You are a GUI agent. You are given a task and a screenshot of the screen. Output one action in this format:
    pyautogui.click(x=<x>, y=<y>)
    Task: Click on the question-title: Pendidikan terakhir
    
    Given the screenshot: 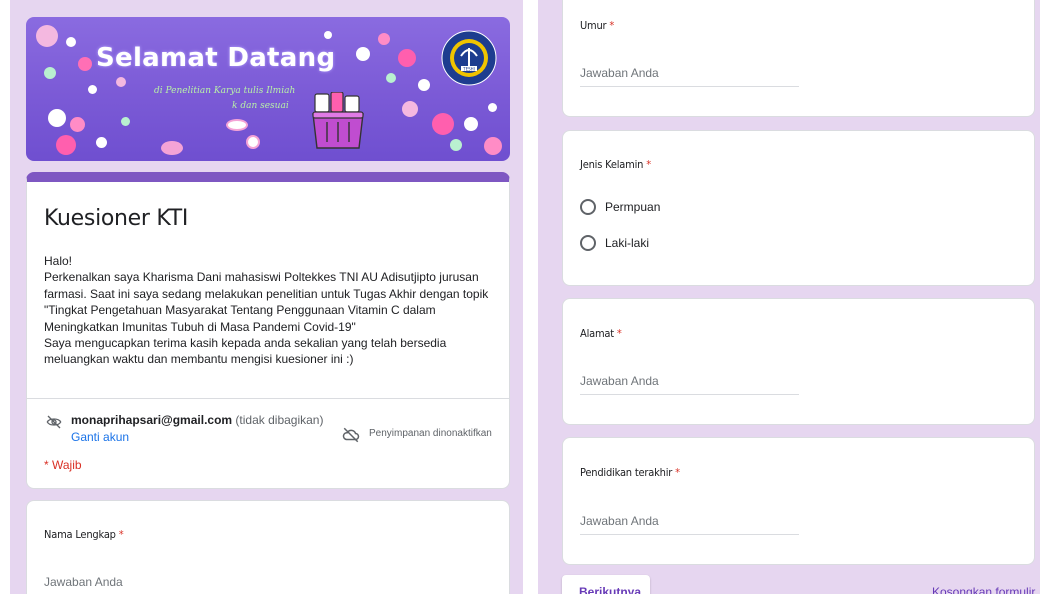 What is the action you would take?
    pyautogui.click(x=626, y=472)
    